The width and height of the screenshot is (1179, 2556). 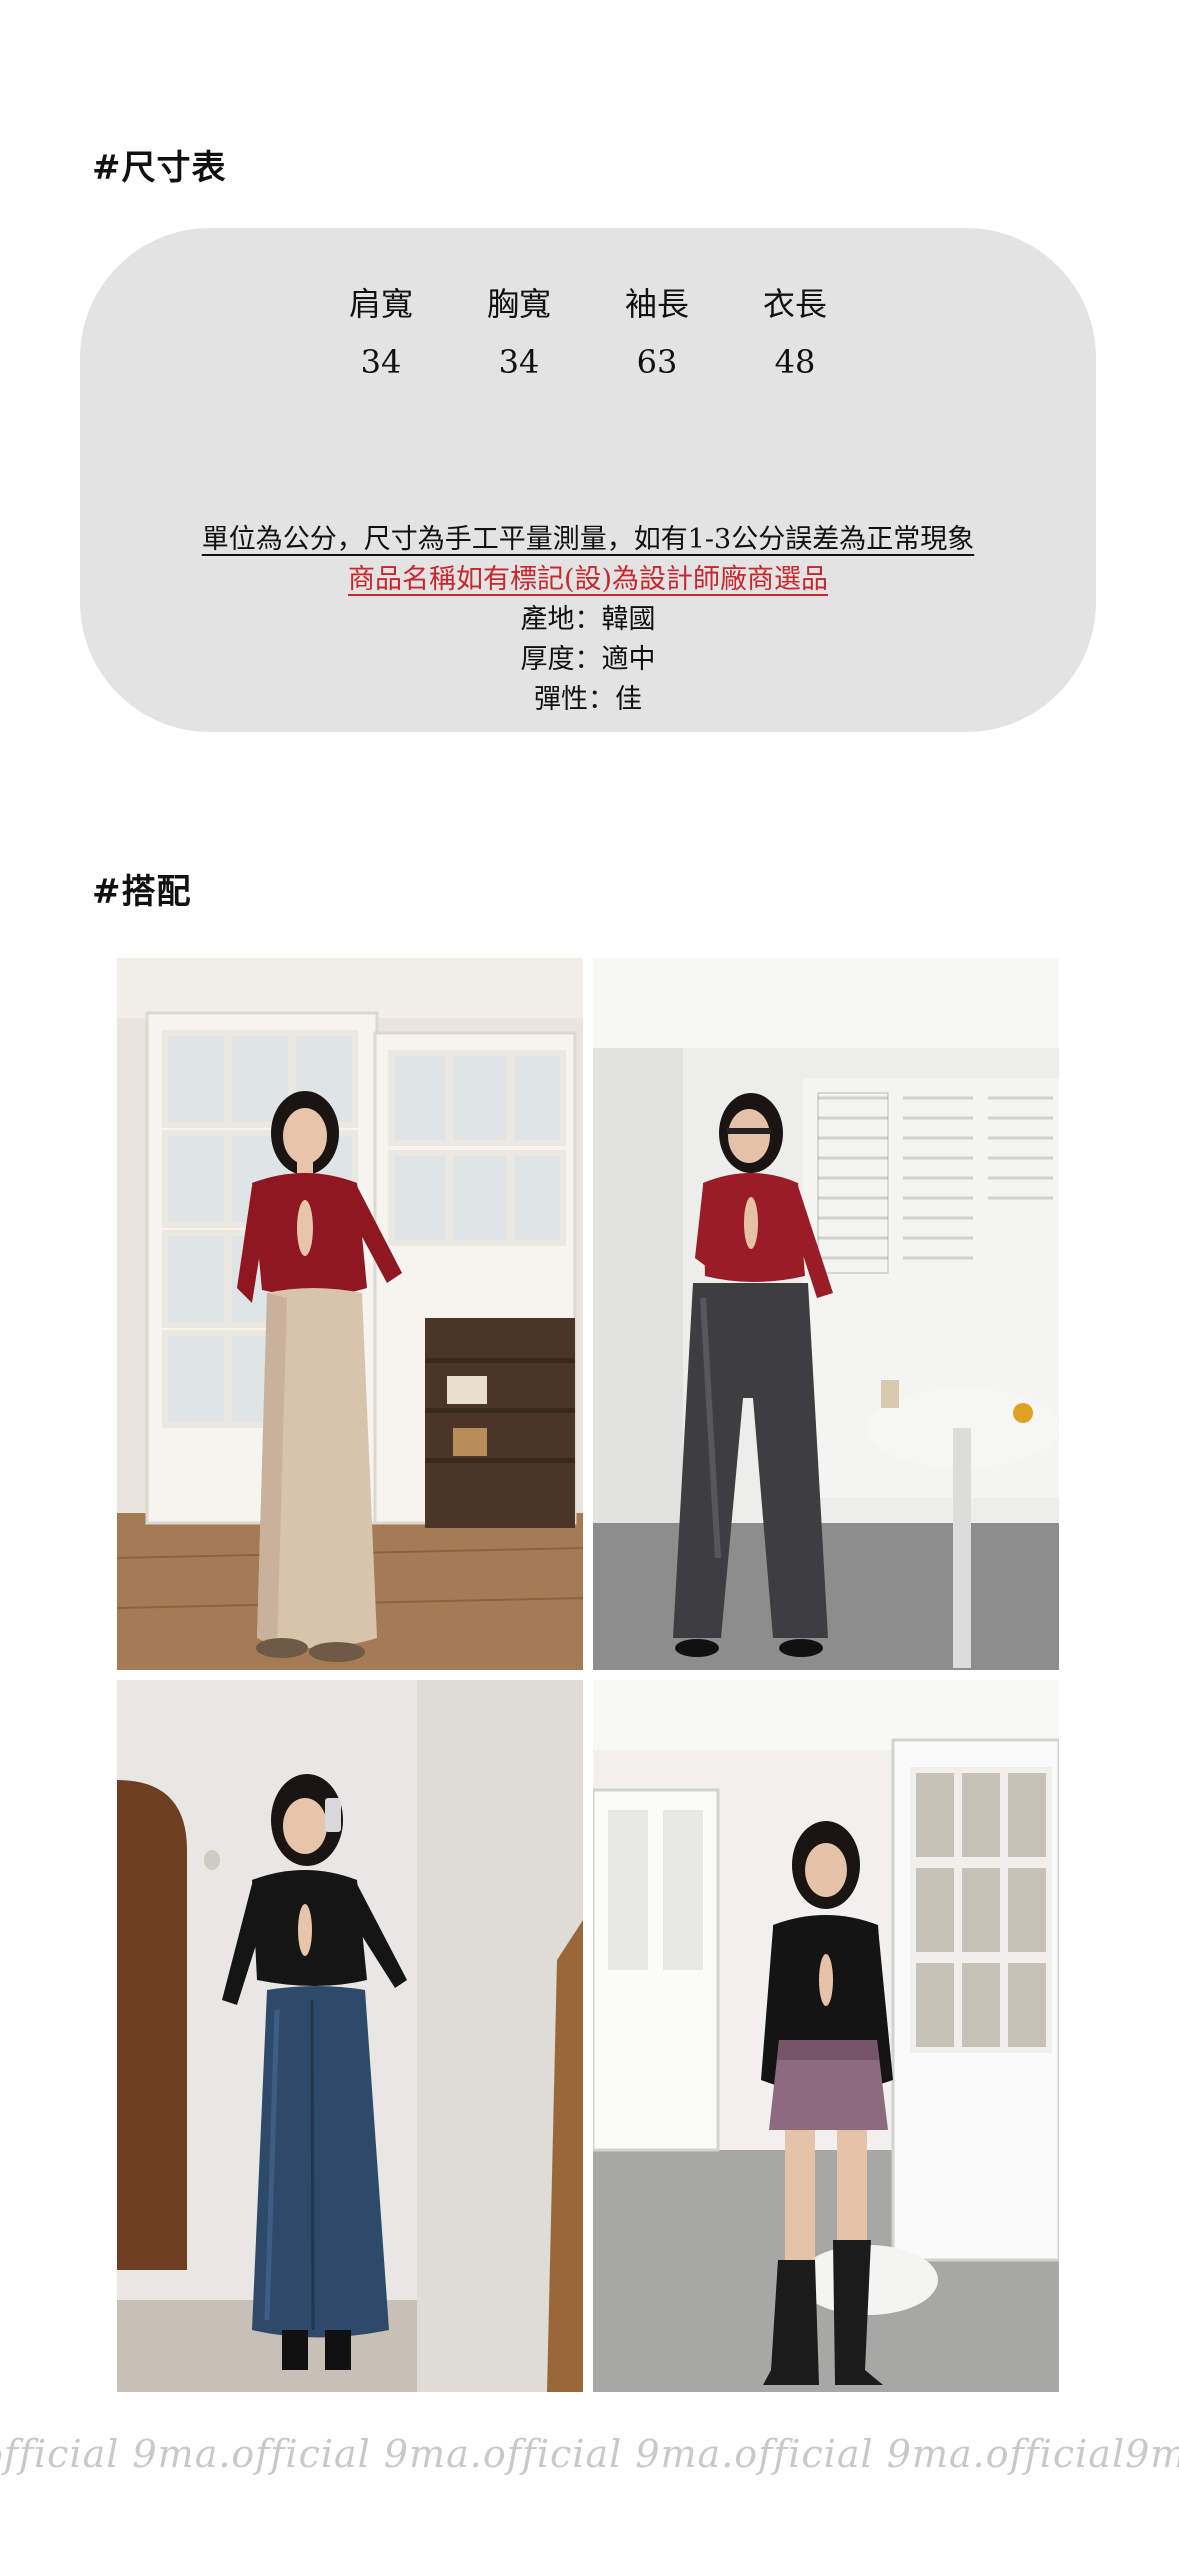 What do you see at coordinates (381, 362) in the screenshot?
I see `size-value-shoulder: 34` at bounding box center [381, 362].